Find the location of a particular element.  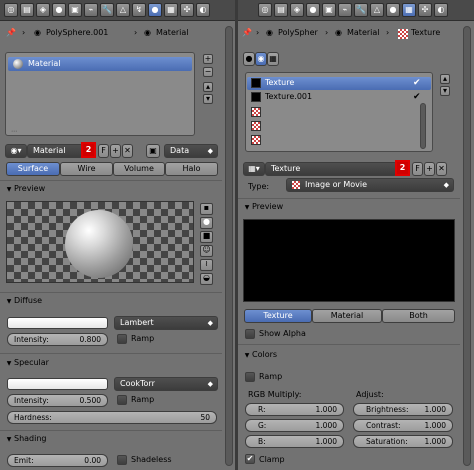

b-multiply-field: B: 1.000 is located at coordinates (294, 441).